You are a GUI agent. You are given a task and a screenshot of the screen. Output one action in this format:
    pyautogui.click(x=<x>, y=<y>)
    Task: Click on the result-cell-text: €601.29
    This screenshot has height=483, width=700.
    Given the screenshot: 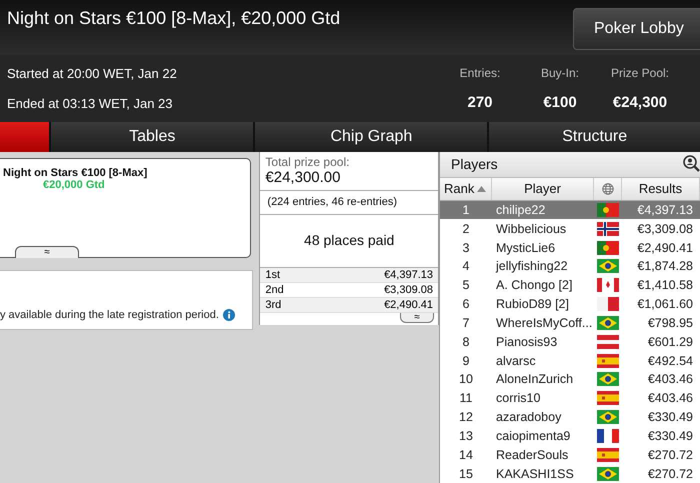 What is the action you would take?
    pyautogui.click(x=670, y=341)
    